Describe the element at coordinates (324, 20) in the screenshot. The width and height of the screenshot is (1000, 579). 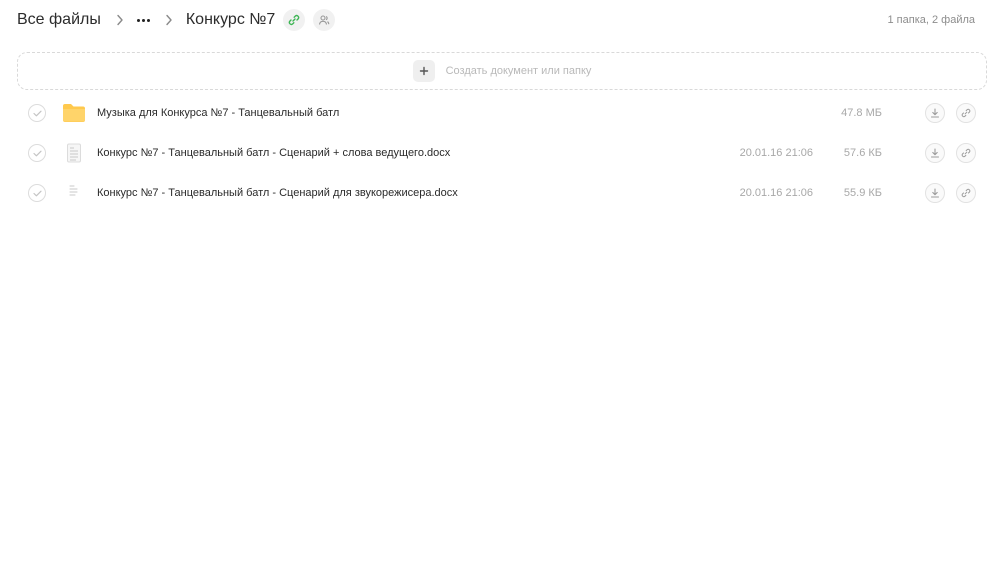
I see `share-users-icon` at that location.